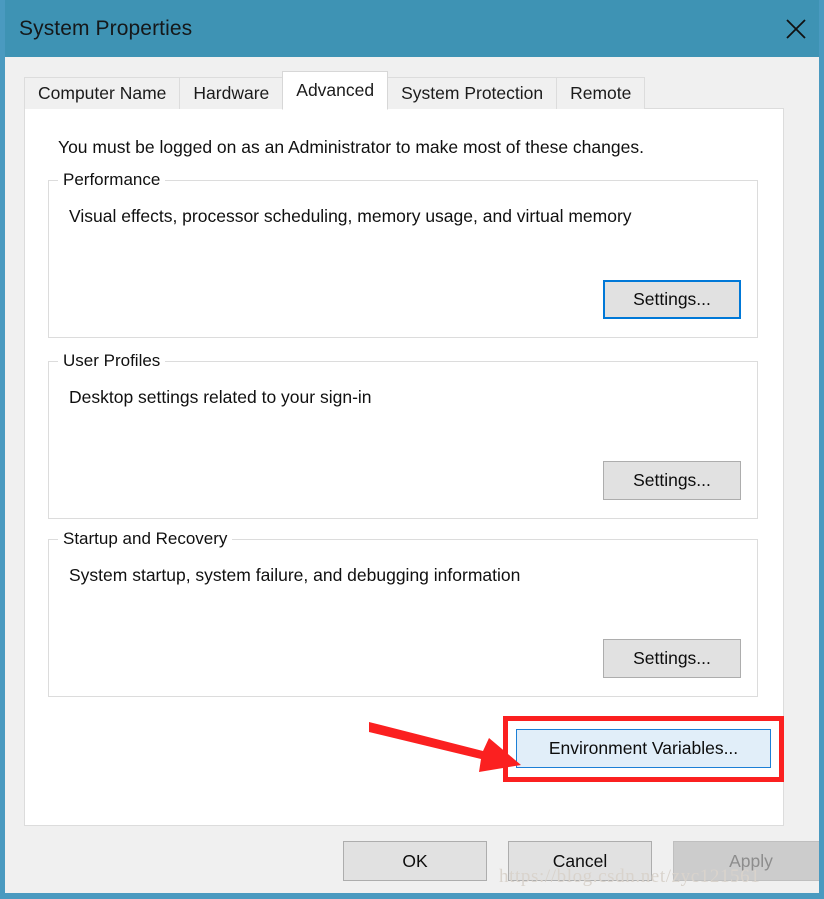 The height and width of the screenshot is (899, 824). I want to click on cancel-button: Cancel, so click(580, 861).